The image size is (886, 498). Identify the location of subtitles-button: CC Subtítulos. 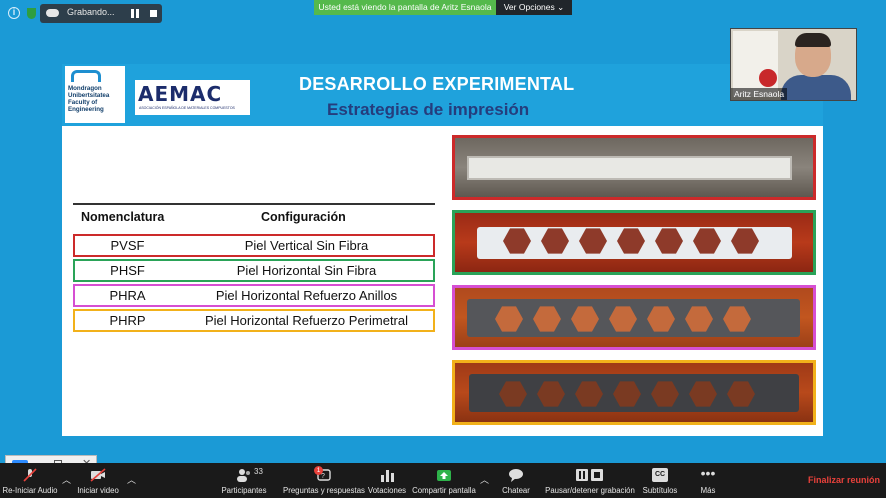
(660, 480).